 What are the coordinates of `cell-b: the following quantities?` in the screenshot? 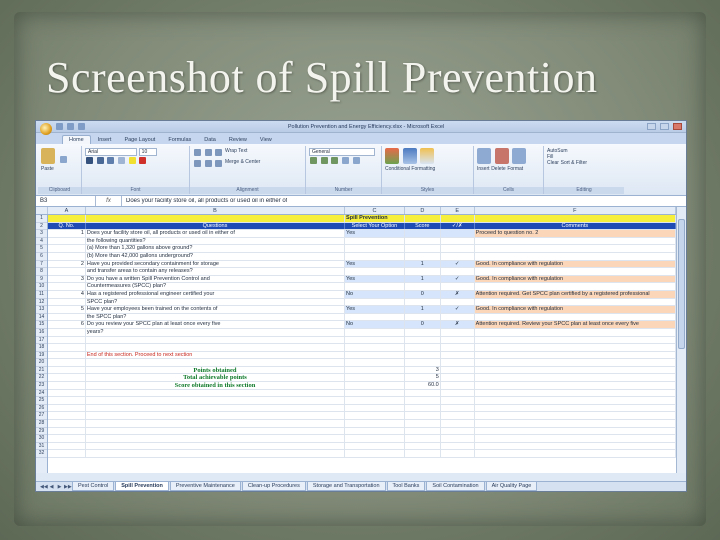 It's located at (216, 241).